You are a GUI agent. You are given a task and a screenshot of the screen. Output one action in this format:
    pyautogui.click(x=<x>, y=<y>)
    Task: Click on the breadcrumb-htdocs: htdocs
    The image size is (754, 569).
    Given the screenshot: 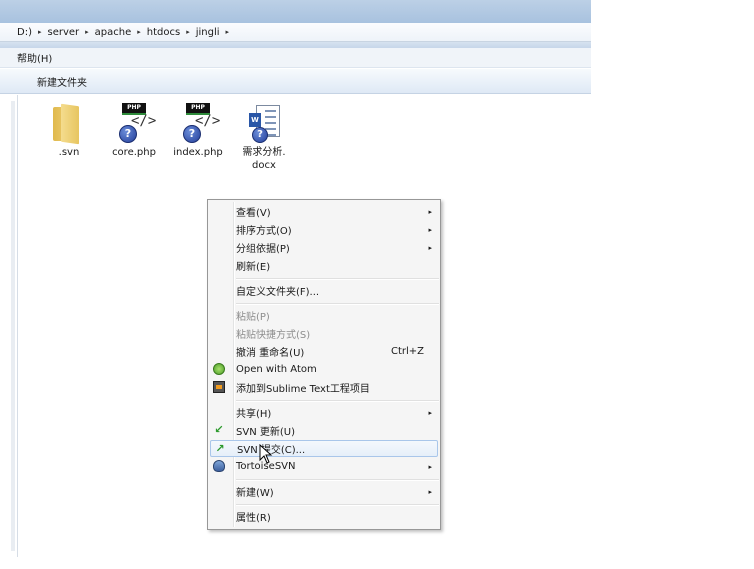 What is the action you would take?
    pyautogui.click(x=163, y=32)
    